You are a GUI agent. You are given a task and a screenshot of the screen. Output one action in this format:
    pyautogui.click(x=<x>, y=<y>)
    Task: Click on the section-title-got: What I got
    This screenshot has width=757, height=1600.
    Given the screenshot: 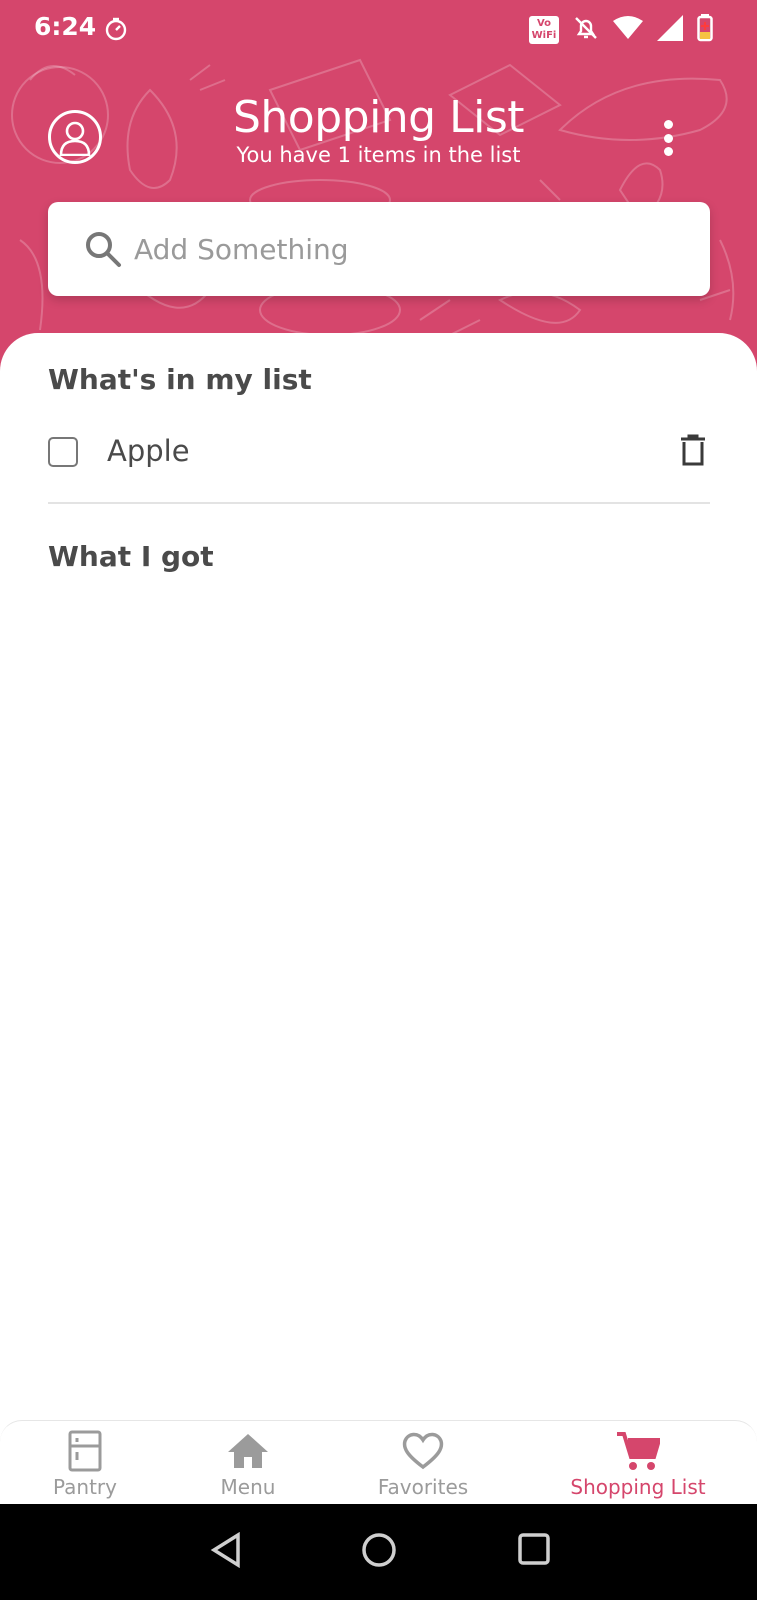 What is the action you would take?
    pyautogui.click(x=131, y=556)
    